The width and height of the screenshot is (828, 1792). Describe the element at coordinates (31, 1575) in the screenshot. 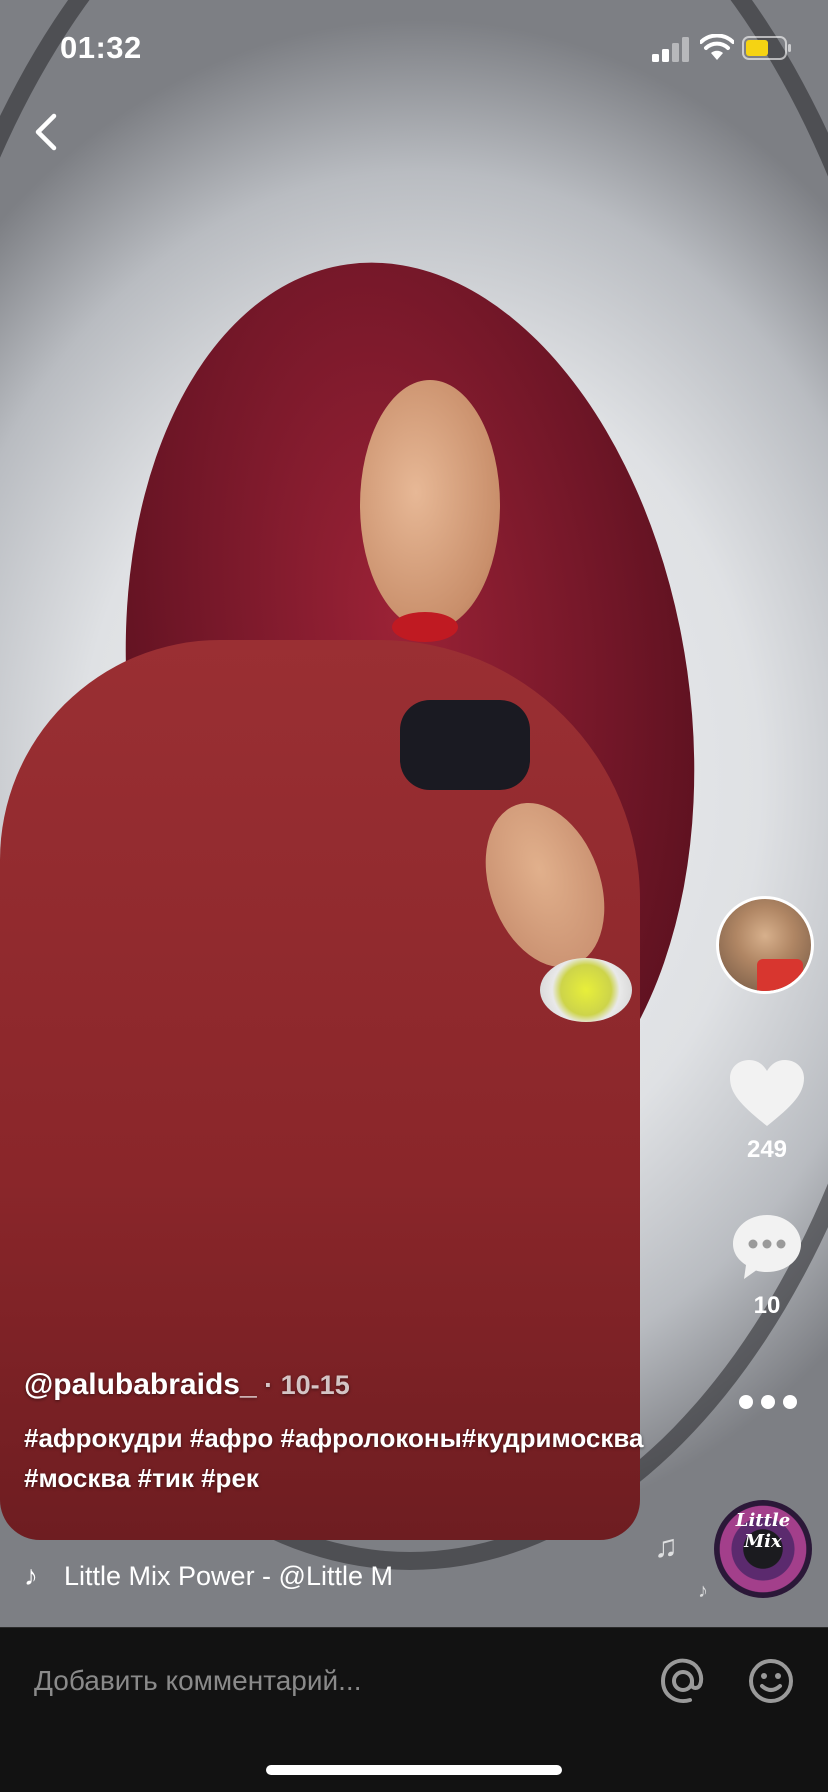

I see `tiktok-note-icon: ♪` at that location.